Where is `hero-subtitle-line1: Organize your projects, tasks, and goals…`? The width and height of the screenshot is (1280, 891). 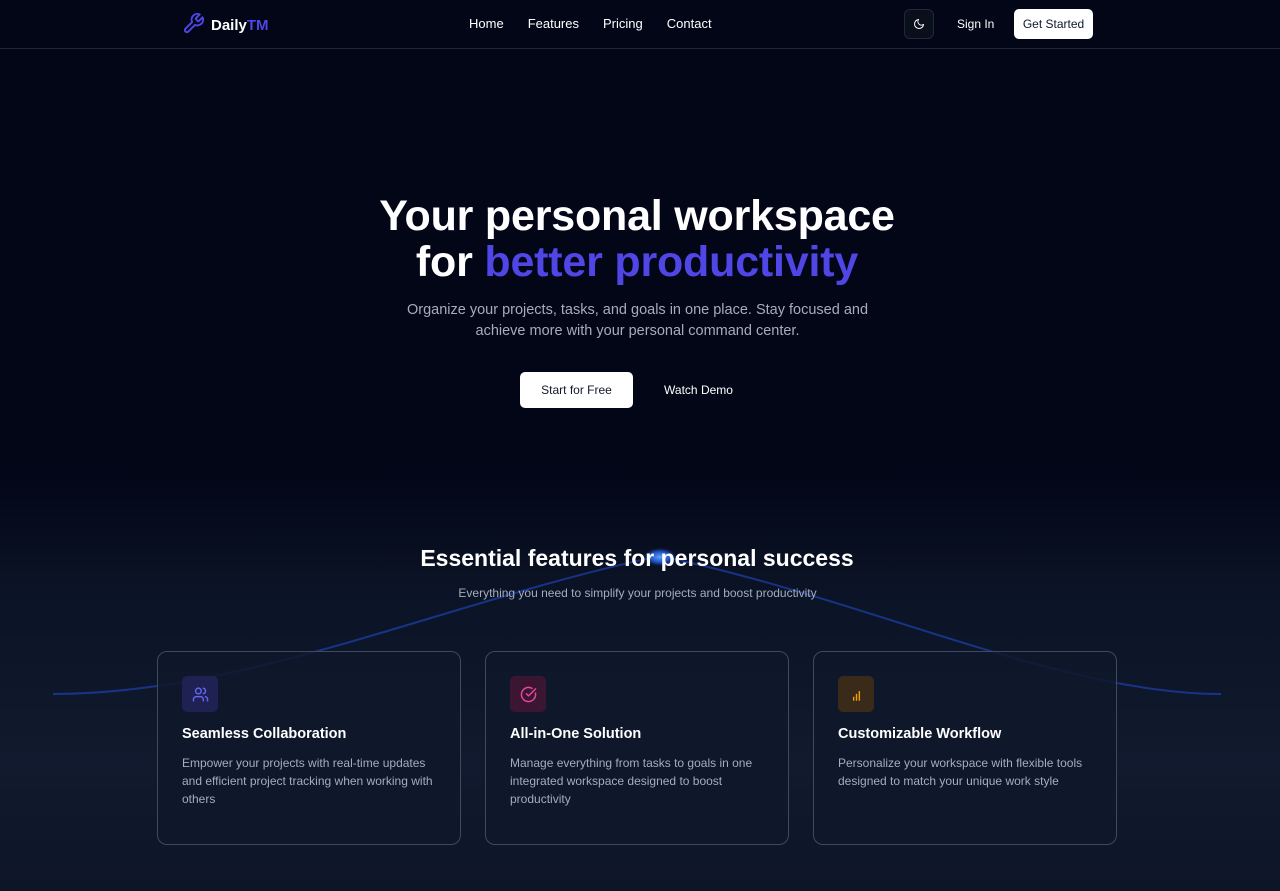 hero-subtitle-line1: Organize your projects, tasks, and goals… is located at coordinates (637, 310).